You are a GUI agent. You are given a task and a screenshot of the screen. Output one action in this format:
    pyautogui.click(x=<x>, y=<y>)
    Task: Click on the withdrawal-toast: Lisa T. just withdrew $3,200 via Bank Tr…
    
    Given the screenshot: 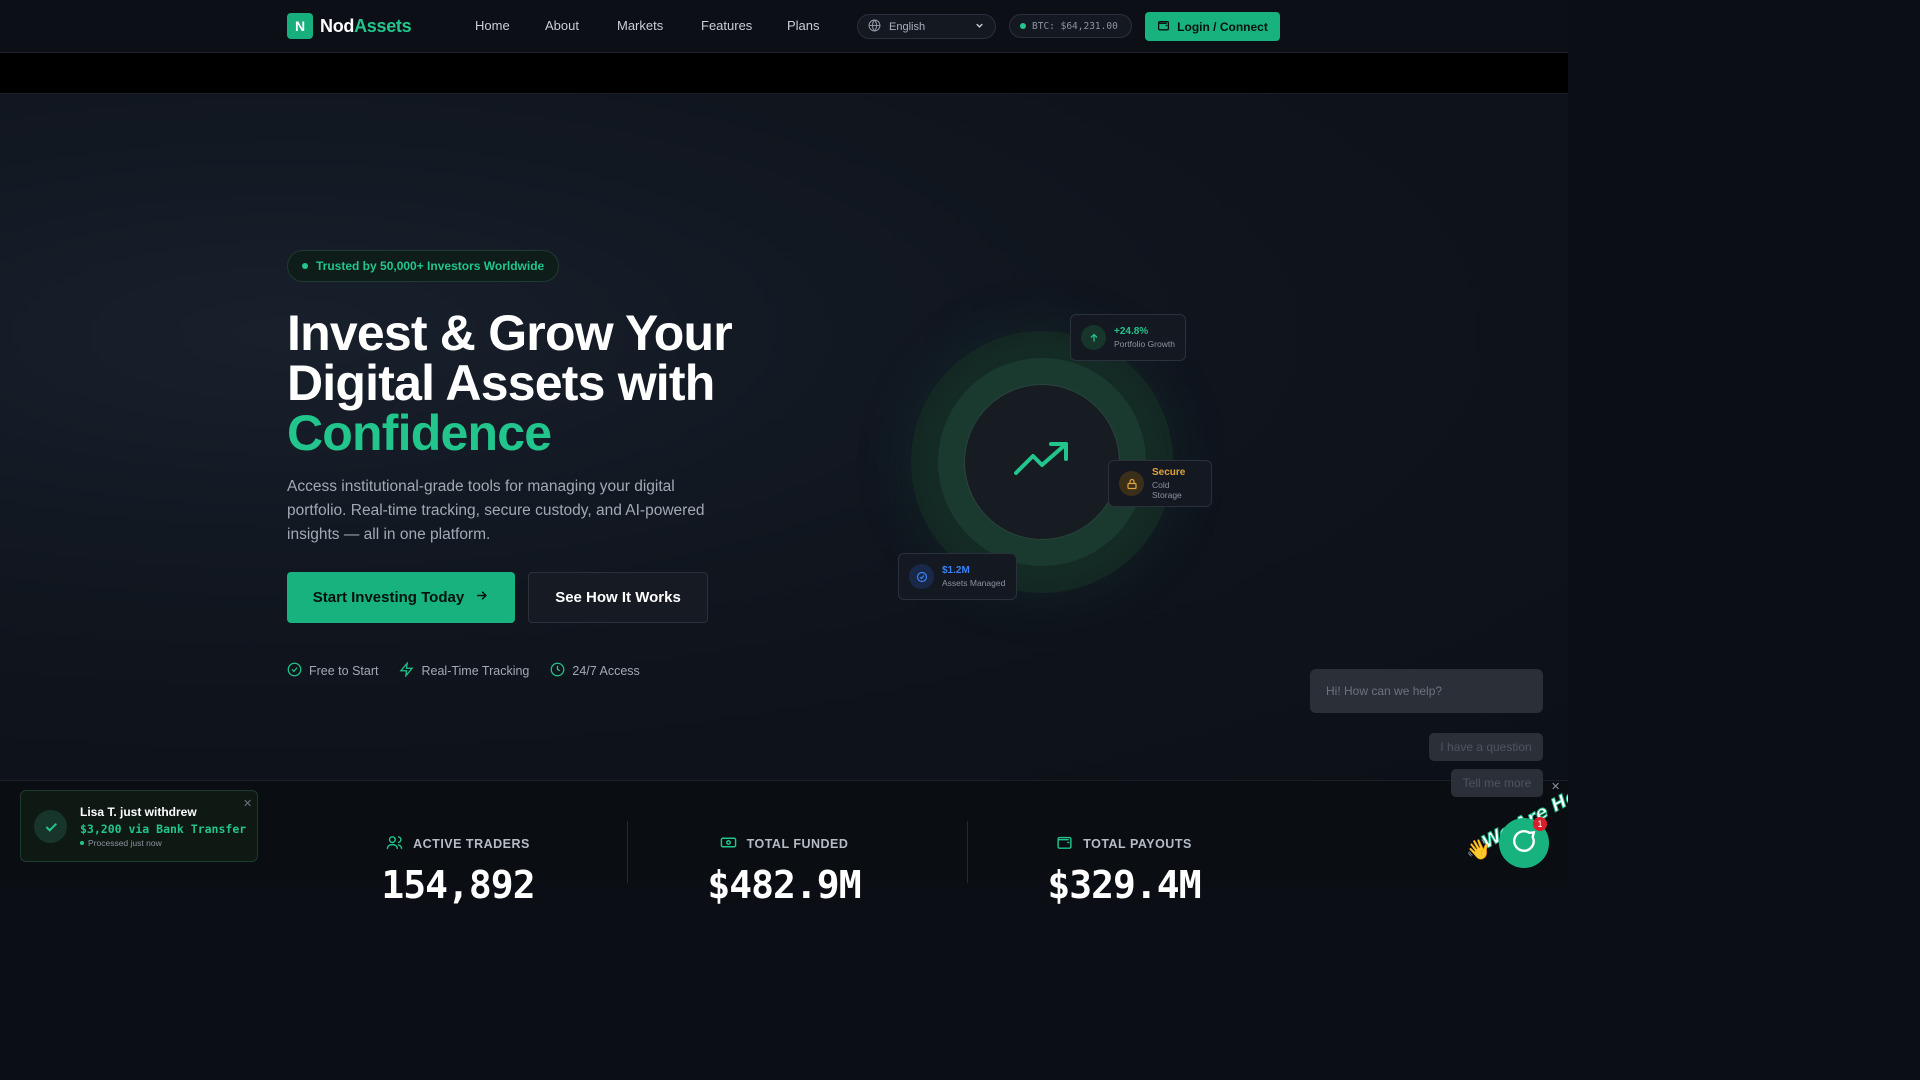 What is the action you would take?
    pyautogui.click(x=139, y=826)
    